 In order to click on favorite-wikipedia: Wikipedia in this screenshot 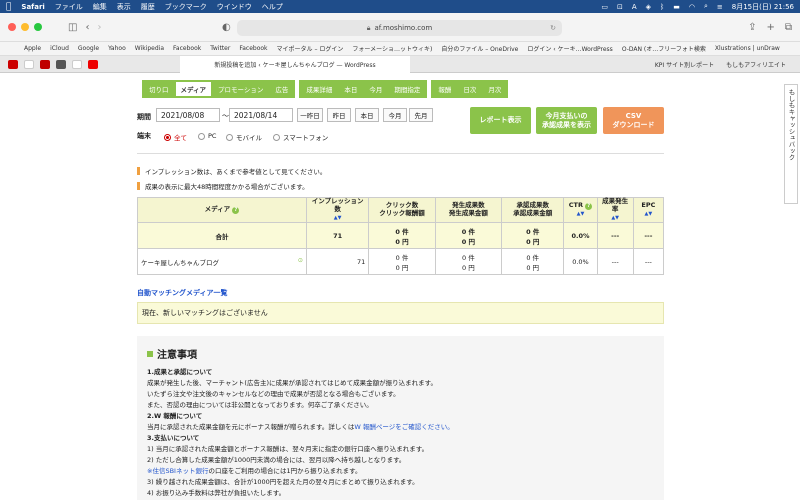, I will do `click(149, 48)`.